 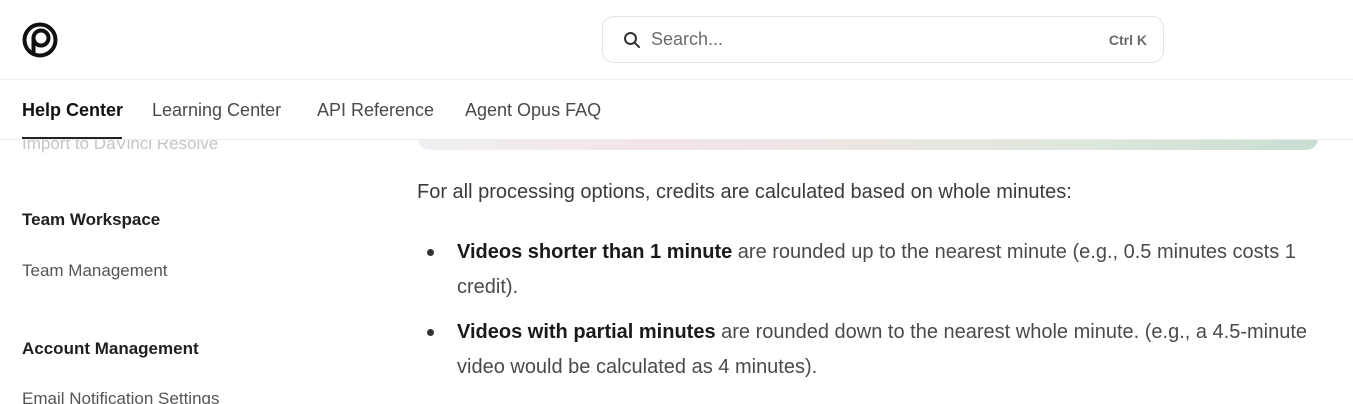 I want to click on search-icon, so click(x=632, y=40).